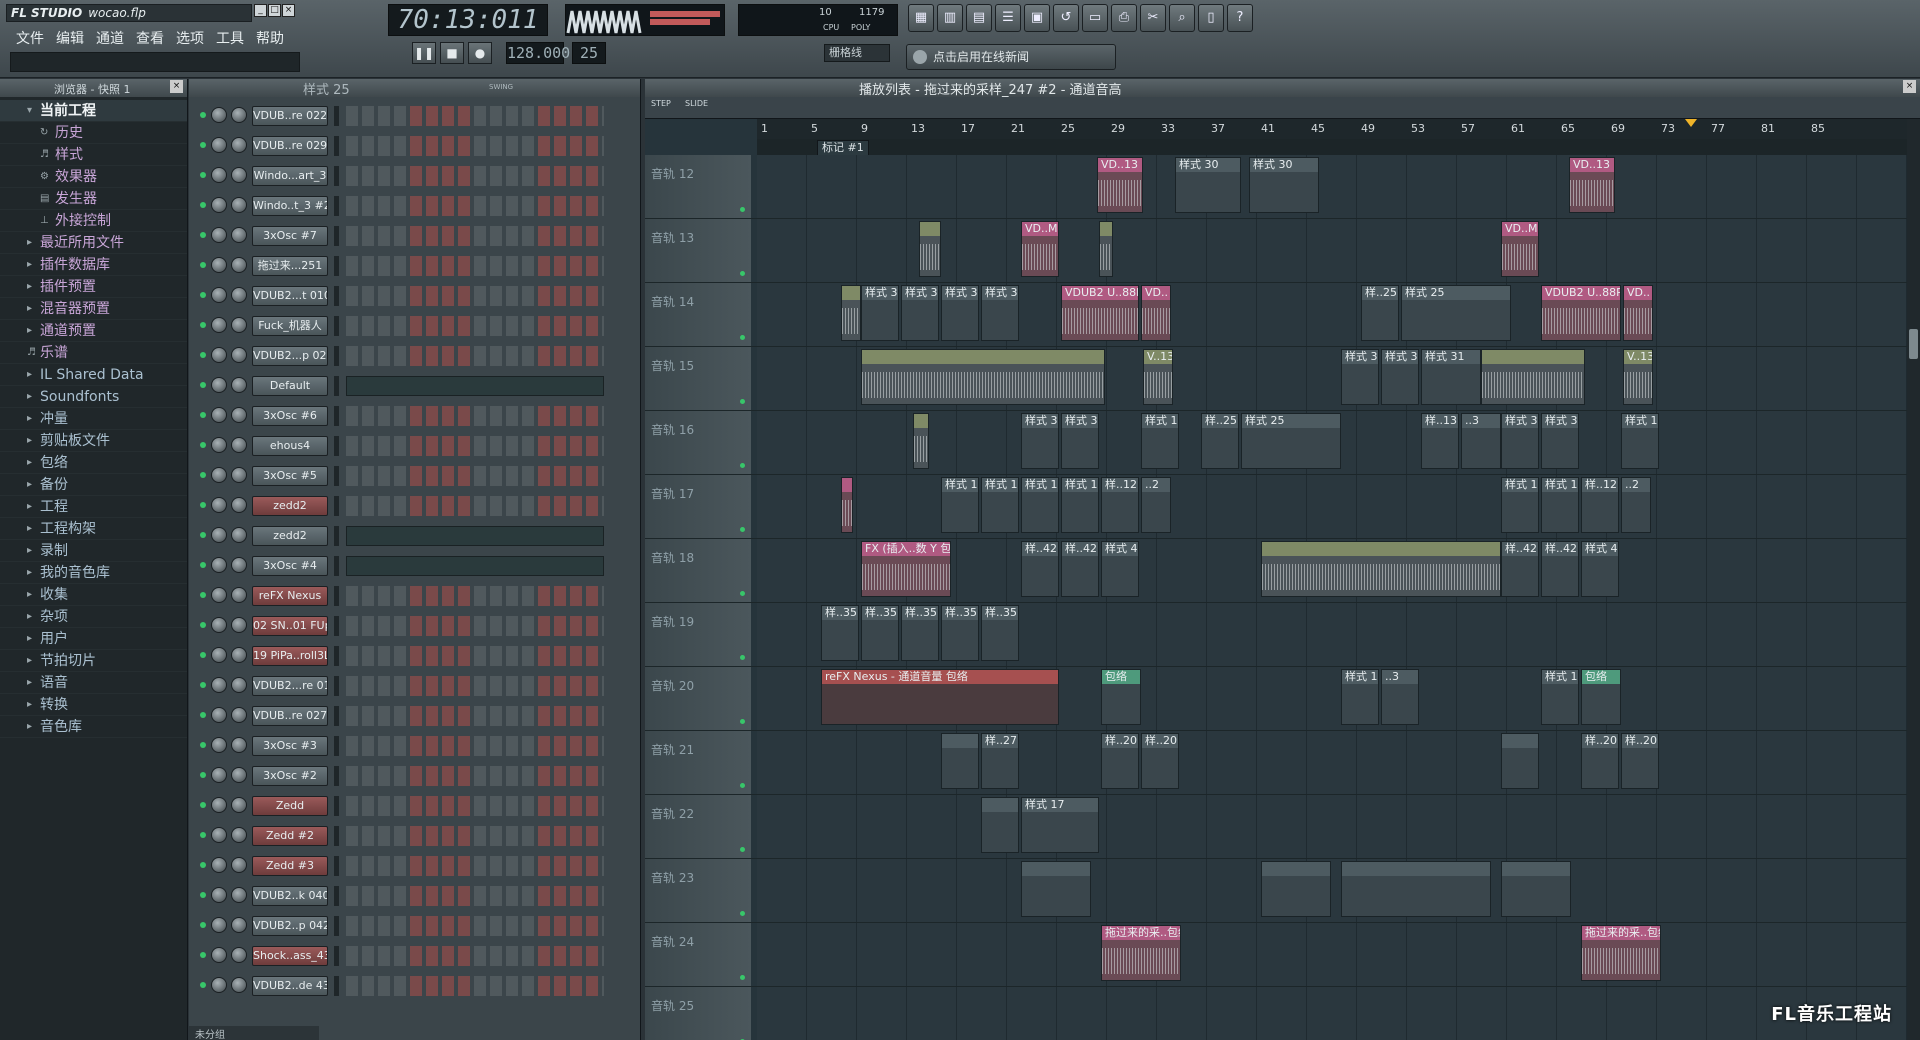 This screenshot has width=1920, height=1040. Describe the element at coordinates (698, 378) in the screenshot. I see `track-label: 音轨 15` at that location.